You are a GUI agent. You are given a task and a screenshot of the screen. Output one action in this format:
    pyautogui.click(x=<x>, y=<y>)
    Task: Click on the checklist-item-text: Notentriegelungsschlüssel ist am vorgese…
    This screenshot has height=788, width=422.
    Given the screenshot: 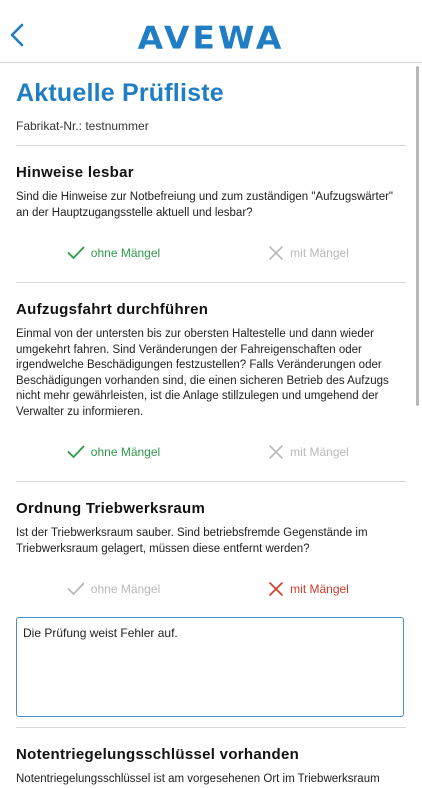 What is the action you would take?
    pyautogui.click(x=198, y=779)
    